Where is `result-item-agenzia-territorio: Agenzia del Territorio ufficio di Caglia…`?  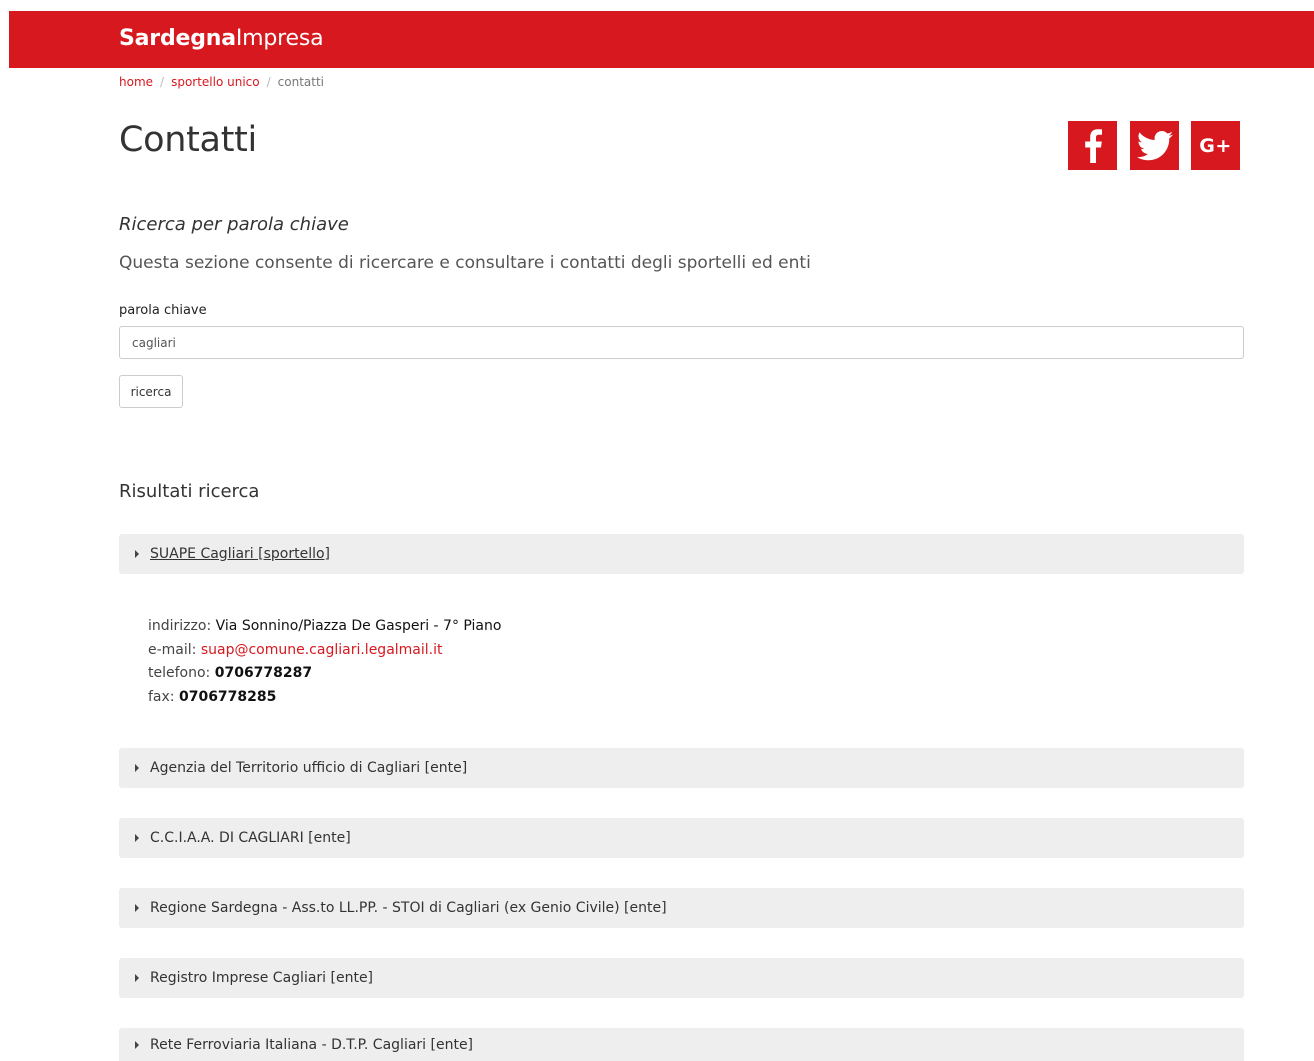 result-item-agenzia-territorio: Agenzia del Territorio ufficio di Caglia… is located at coordinates (681, 768).